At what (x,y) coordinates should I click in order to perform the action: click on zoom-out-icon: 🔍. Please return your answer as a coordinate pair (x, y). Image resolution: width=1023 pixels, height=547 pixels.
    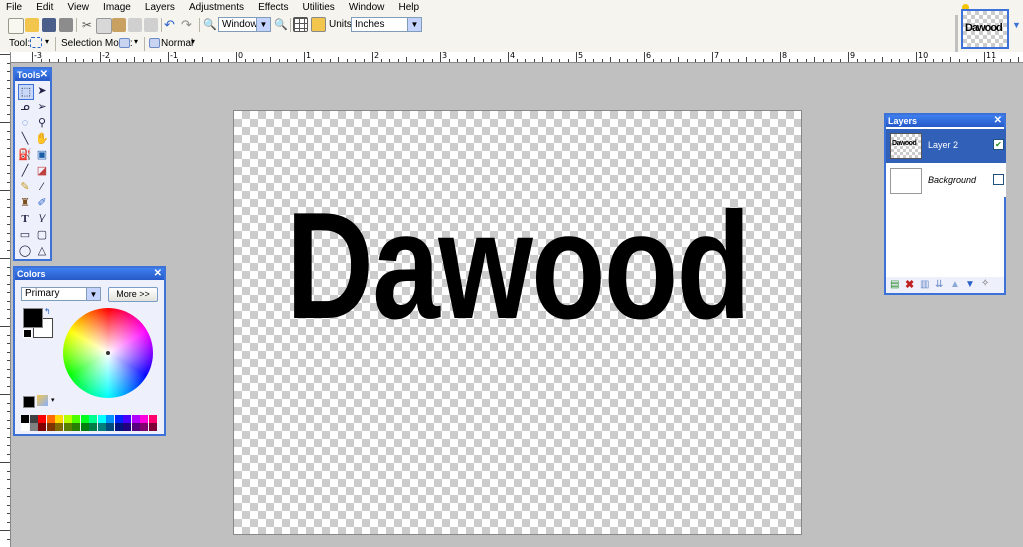
    Looking at the image, I should click on (210, 25).